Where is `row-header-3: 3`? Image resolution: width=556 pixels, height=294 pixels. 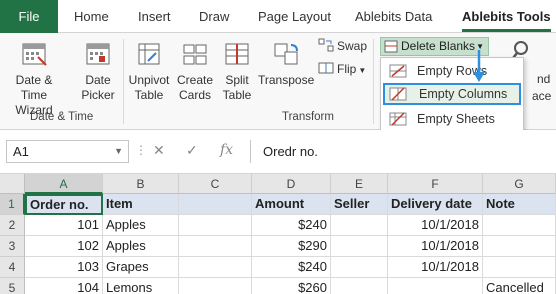
row-header-3: 3 is located at coordinates (12, 246).